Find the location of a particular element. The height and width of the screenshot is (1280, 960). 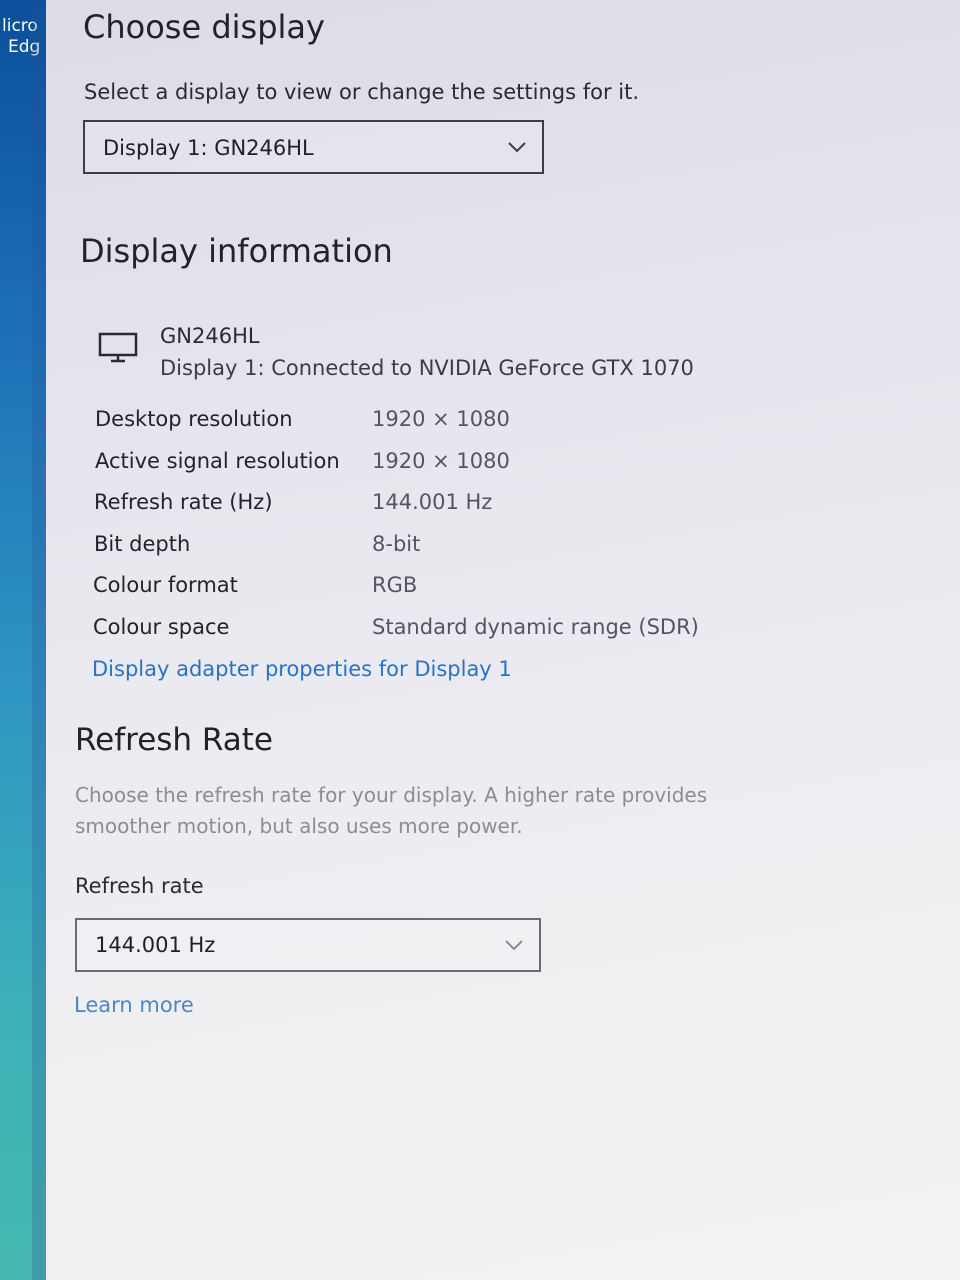

info-label: Bit depth is located at coordinates (142, 544).